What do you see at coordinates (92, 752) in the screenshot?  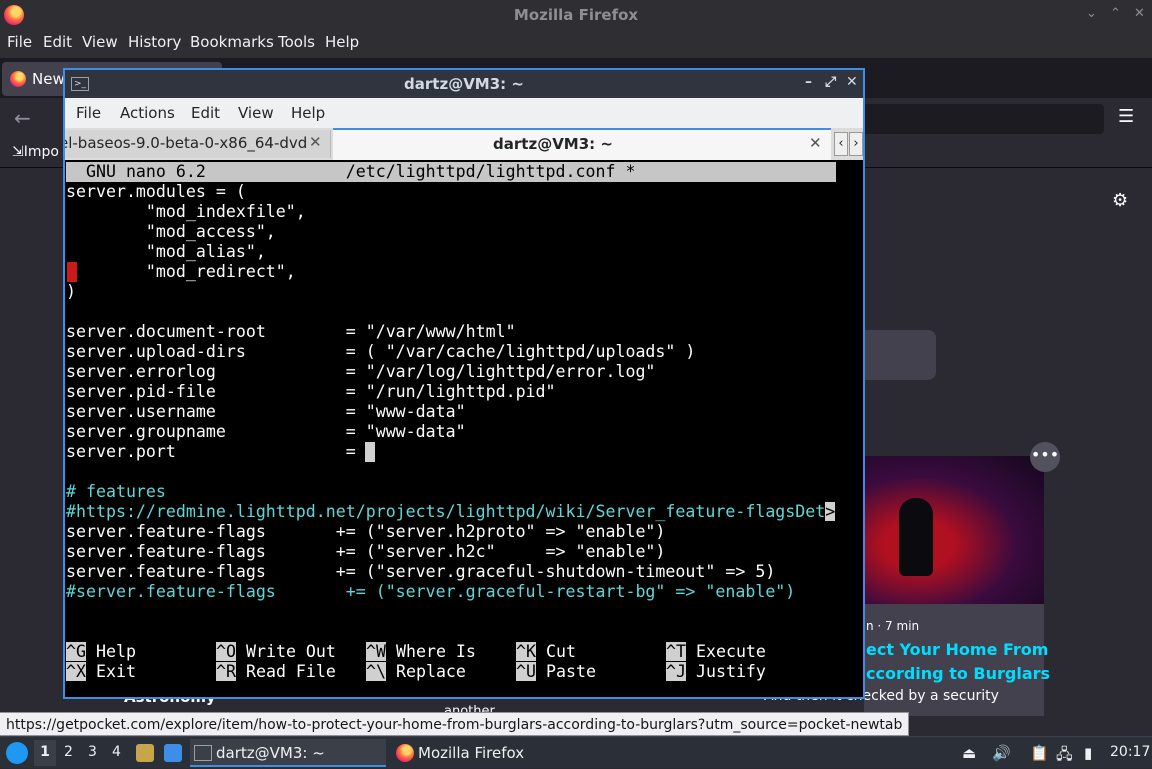 I see `workspace-3: 3` at bounding box center [92, 752].